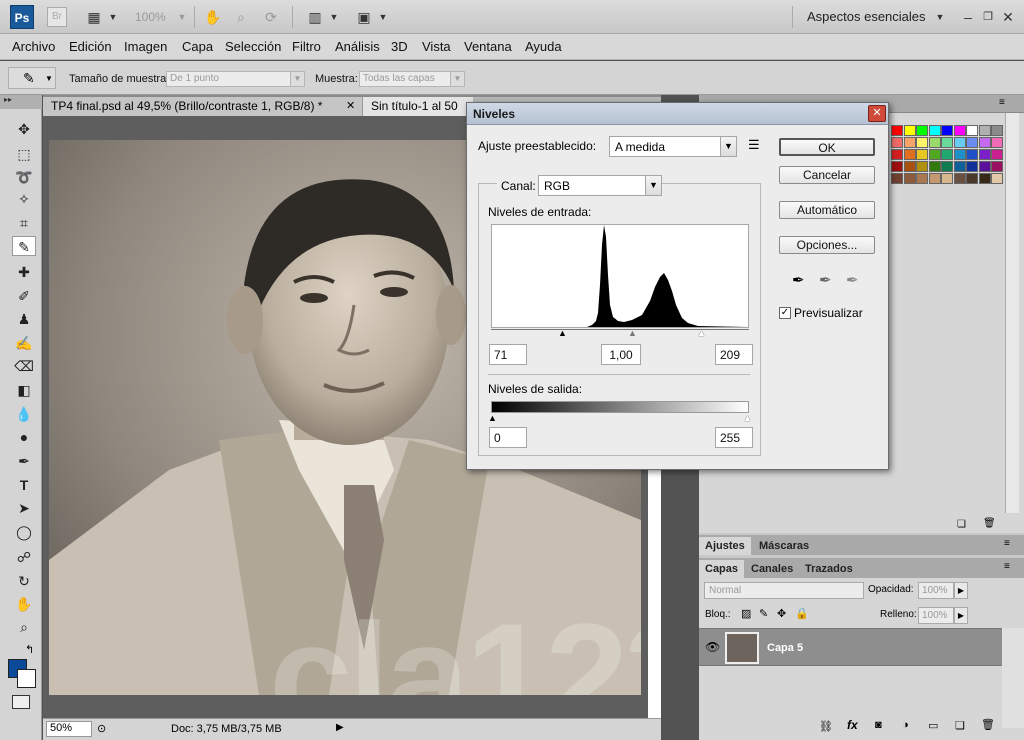 The image size is (1024, 740). Describe the element at coordinates (878, 725) in the screenshot. I see `add-mask-icon: ◙` at that location.